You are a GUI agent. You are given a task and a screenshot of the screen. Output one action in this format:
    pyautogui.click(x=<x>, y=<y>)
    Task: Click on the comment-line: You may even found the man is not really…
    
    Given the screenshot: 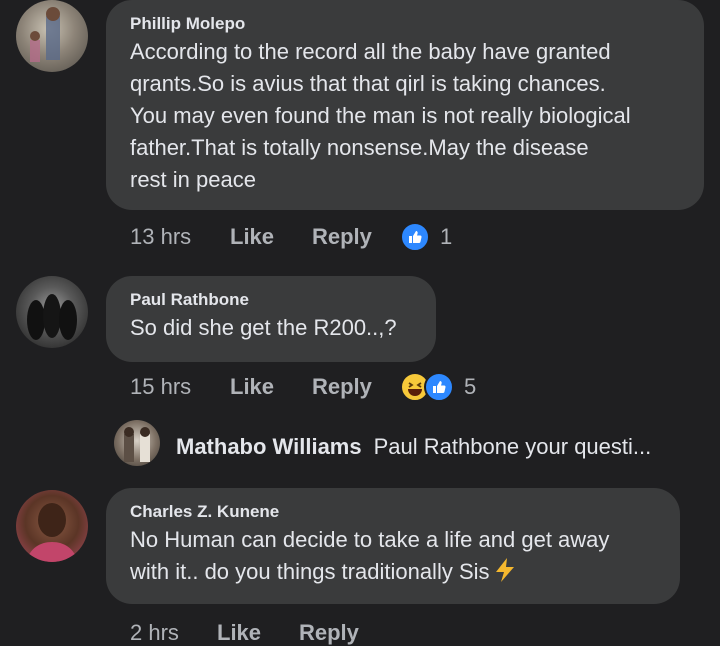 What is the action you would take?
    pyautogui.click(x=380, y=115)
    